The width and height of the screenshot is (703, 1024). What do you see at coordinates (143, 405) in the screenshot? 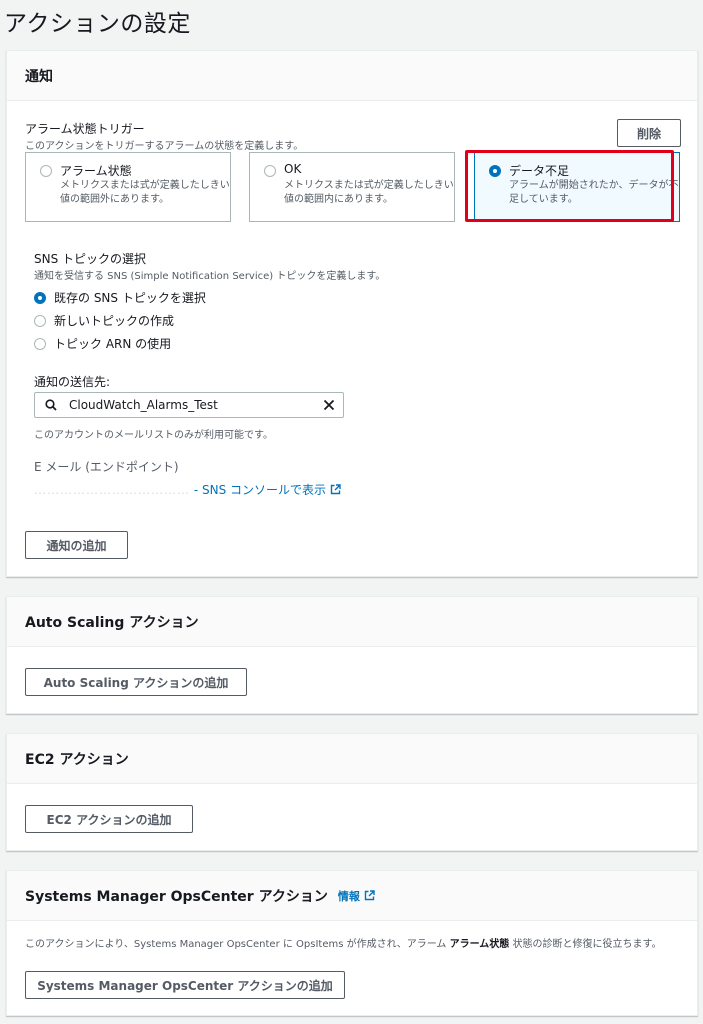
I see `send-to-value: CloudWatch_Alarms_Test` at bounding box center [143, 405].